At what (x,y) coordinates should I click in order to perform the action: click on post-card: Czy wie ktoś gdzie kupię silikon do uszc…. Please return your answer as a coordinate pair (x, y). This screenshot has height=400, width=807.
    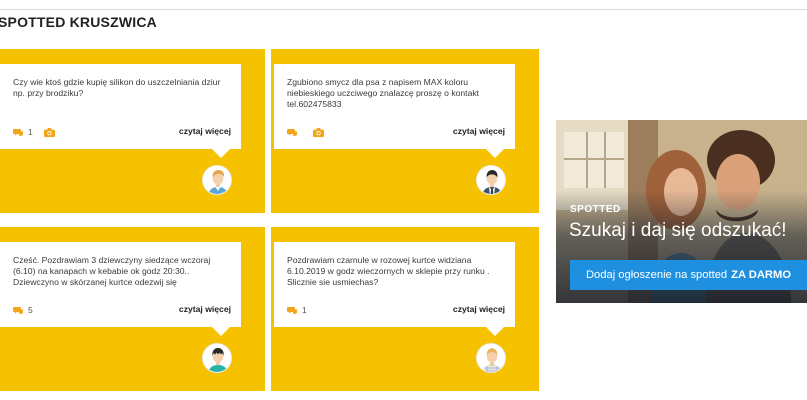
    Looking at the image, I should click on (132, 131).